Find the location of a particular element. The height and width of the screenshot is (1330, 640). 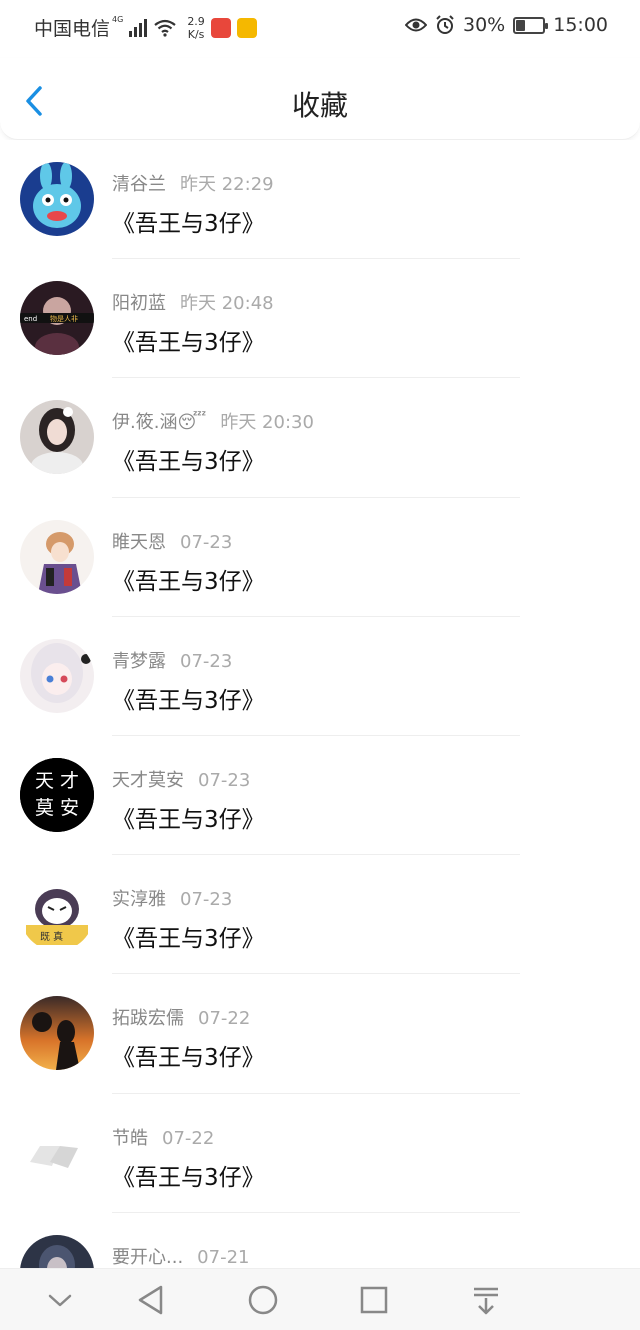

avatar-text-line-1: 天 才 is located at coordinates (57, 781).